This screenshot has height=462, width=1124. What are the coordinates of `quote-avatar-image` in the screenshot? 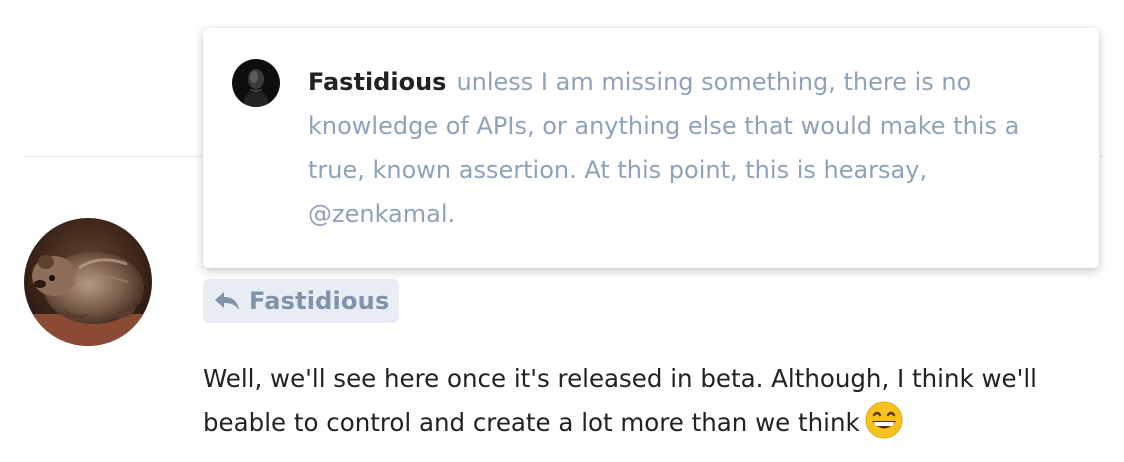 It's located at (256, 83).